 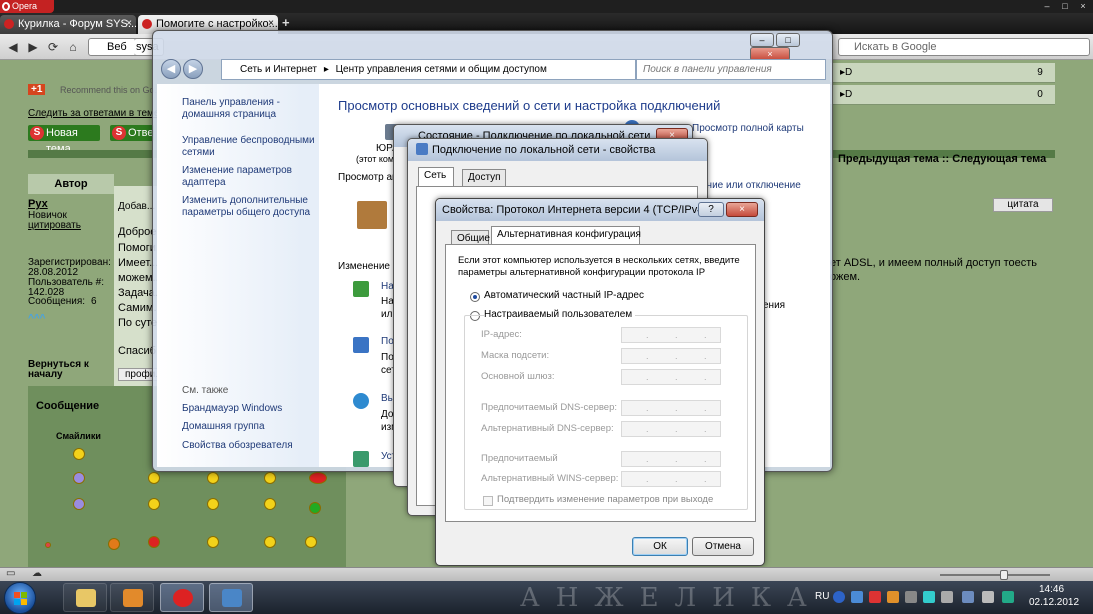 I want to click on see-also-label: См. также, so click(x=205, y=390).